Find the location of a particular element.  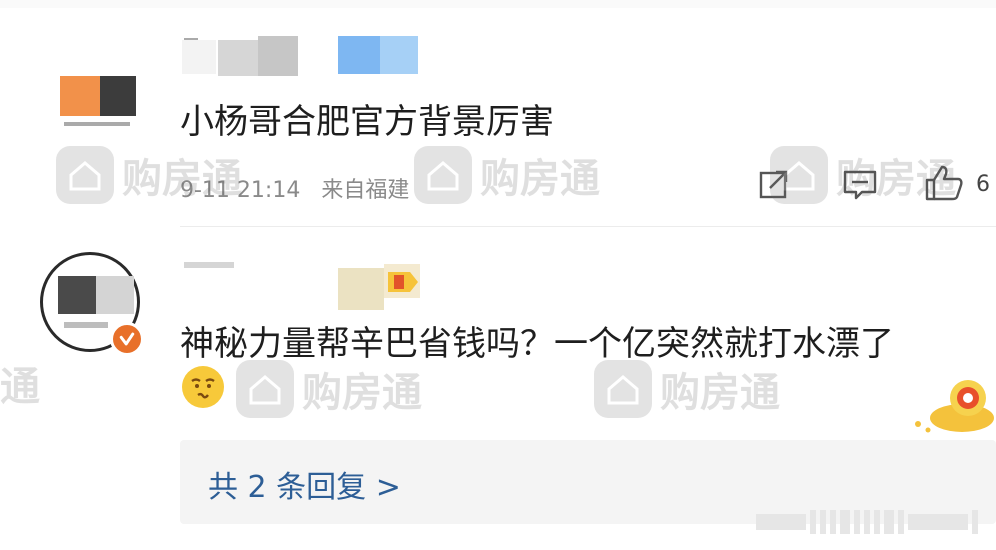

verified-badge-icon is located at coordinates (127, 339).